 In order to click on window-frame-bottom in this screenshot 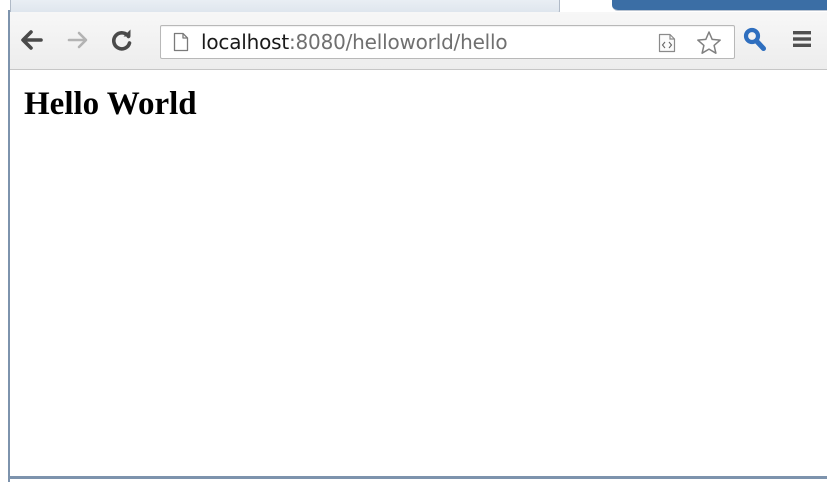, I will do `click(417, 477)`.